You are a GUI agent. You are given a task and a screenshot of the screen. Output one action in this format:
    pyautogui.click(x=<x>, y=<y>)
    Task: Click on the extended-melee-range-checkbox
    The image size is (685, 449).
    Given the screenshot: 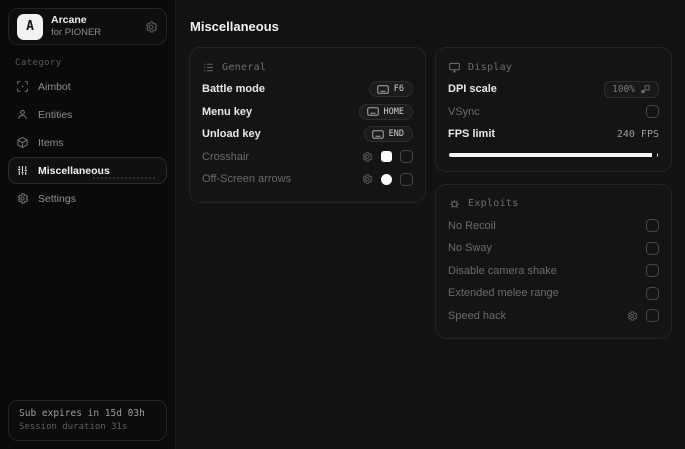 What is the action you would take?
    pyautogui.click(x=652, y=293)
    